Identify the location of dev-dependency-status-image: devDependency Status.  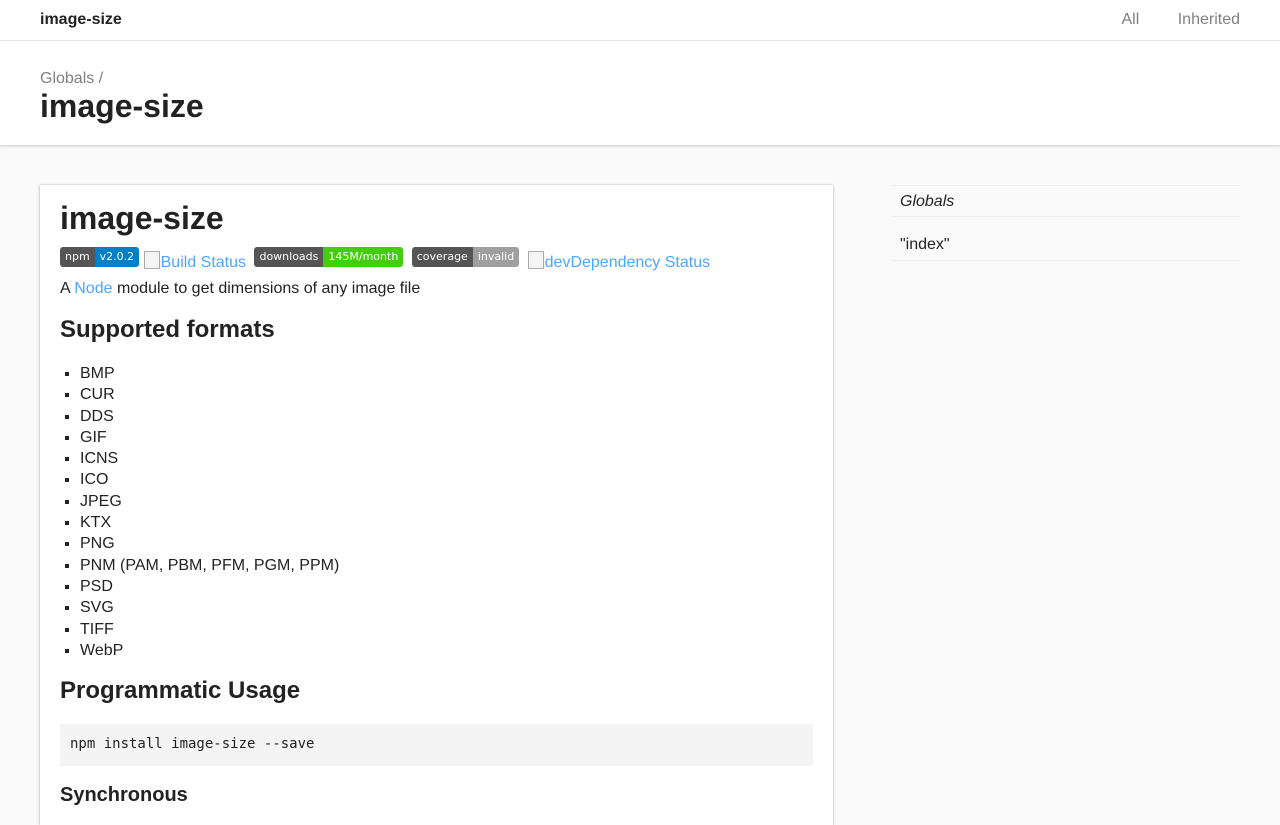
(619, 262).